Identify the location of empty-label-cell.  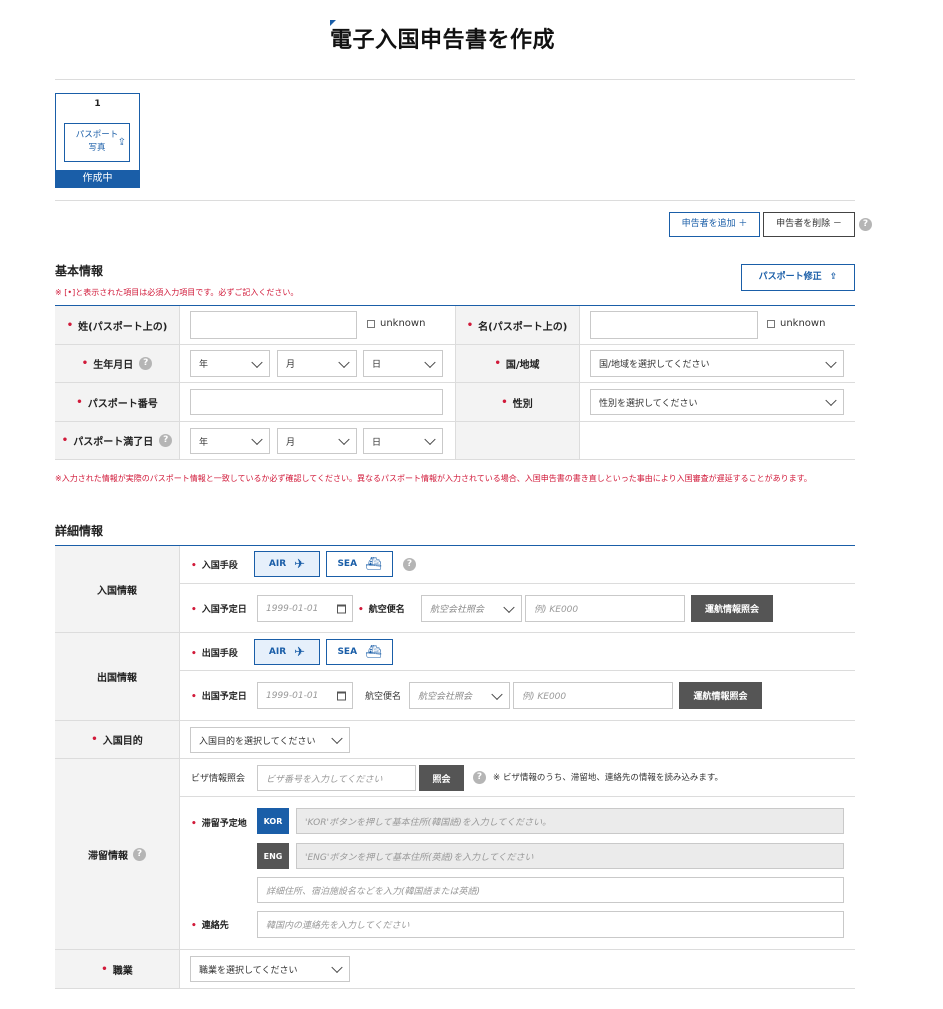
(517, 440).